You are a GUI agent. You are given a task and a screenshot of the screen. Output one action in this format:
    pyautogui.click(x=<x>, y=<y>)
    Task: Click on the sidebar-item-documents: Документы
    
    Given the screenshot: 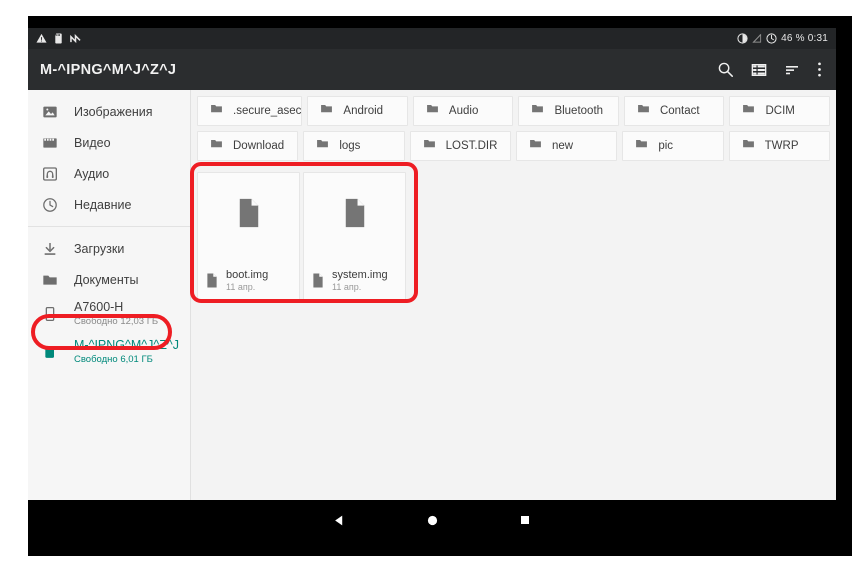 What is the action you would take?
    pyautogui.click(x=109, y=279)
    